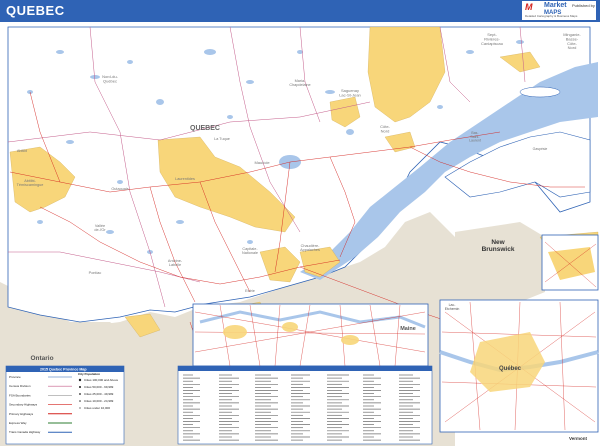 Image resolution: width=600 pixels, height=446 pixels. I want to click on label-la-tuque: La Tuque, so click(222, 139).